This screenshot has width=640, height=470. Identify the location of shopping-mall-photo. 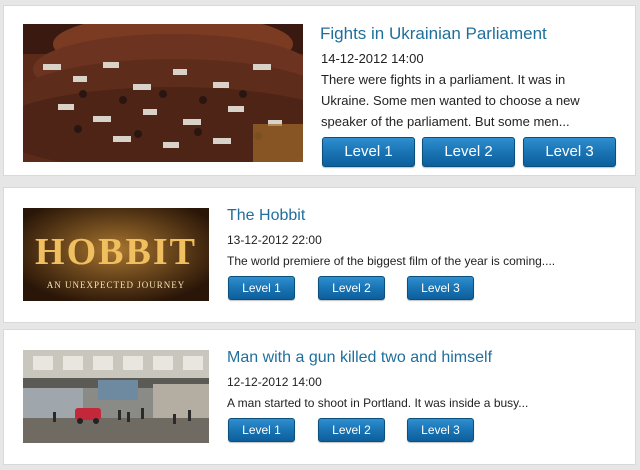
(116, 396).